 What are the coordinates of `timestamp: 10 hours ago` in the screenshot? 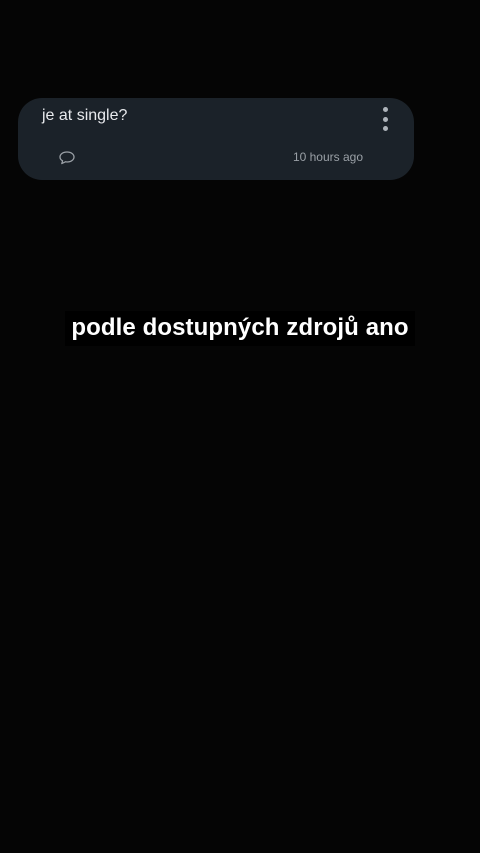 It's located at (327, 157).